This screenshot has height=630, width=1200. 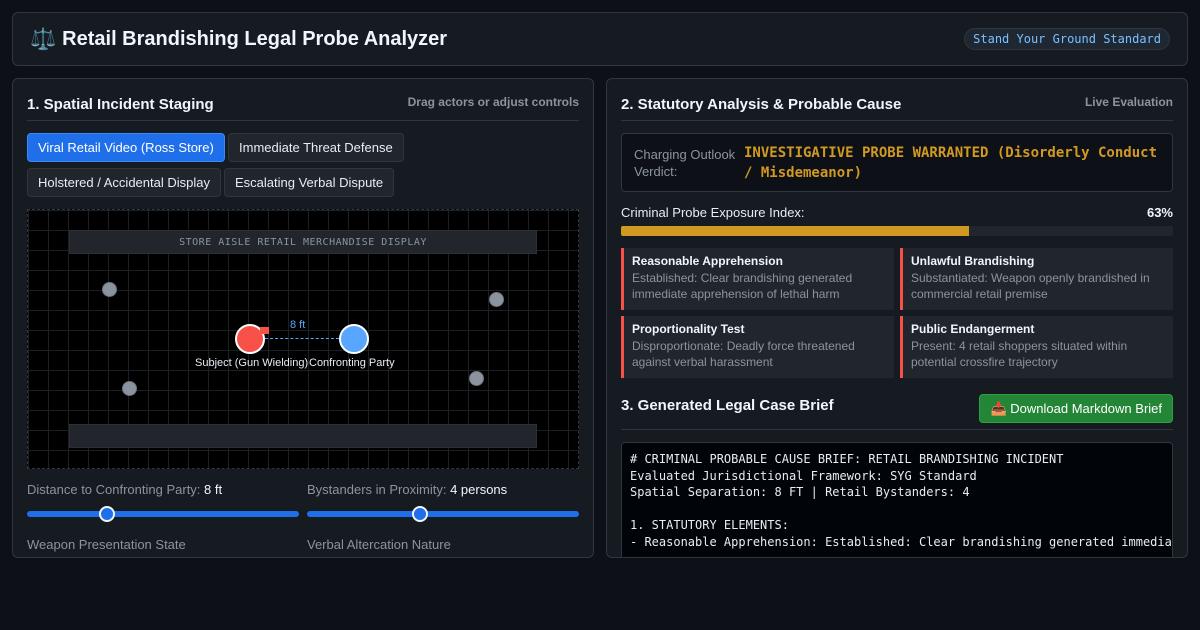 I want to click on distance-slider-track, so click(x=163, y=514).